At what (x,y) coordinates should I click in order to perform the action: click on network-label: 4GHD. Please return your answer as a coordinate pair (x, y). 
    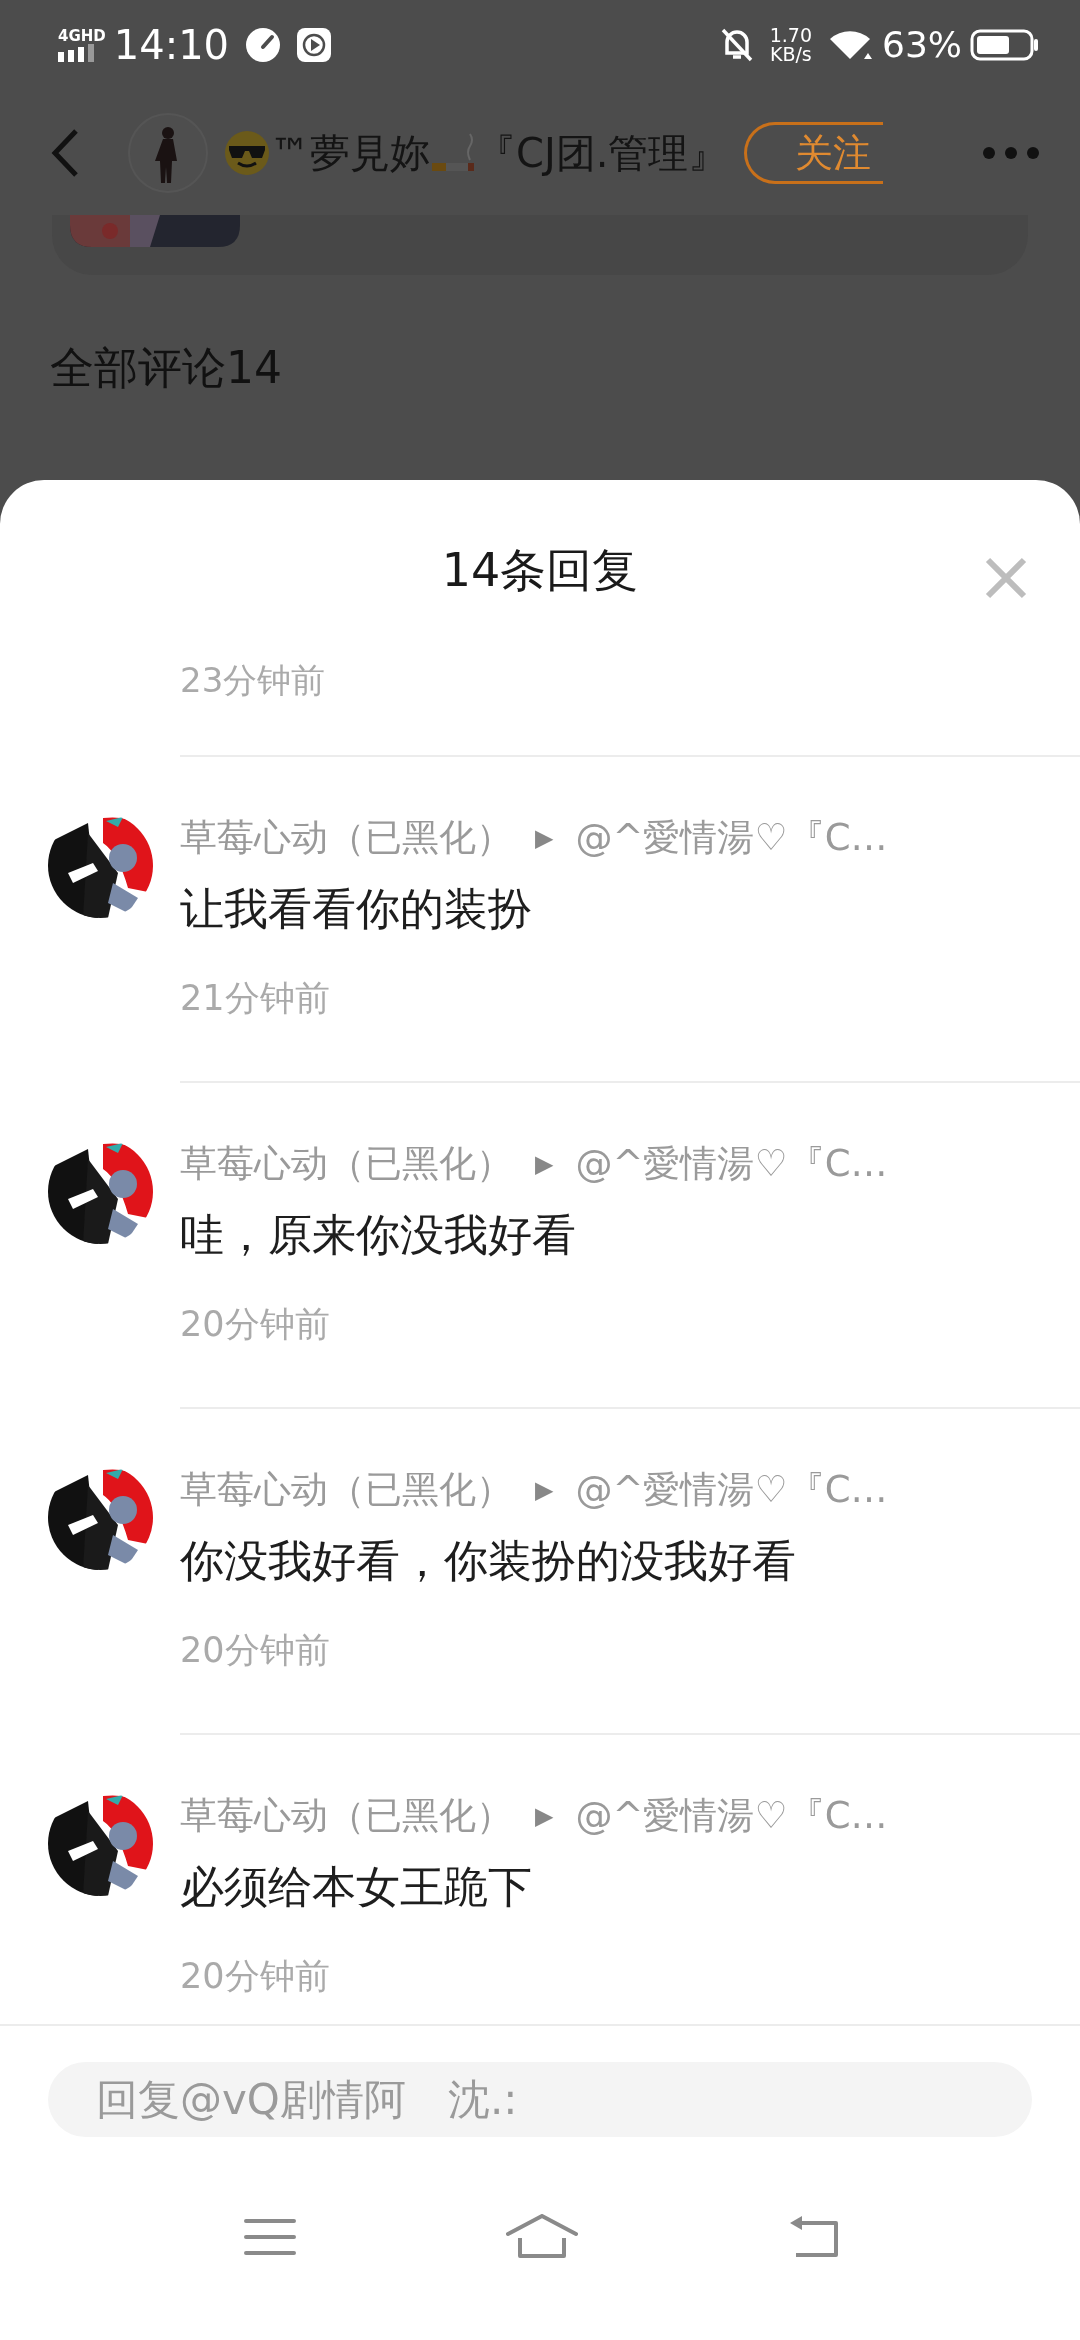
    Looking at the image, I should click on (82, 36).